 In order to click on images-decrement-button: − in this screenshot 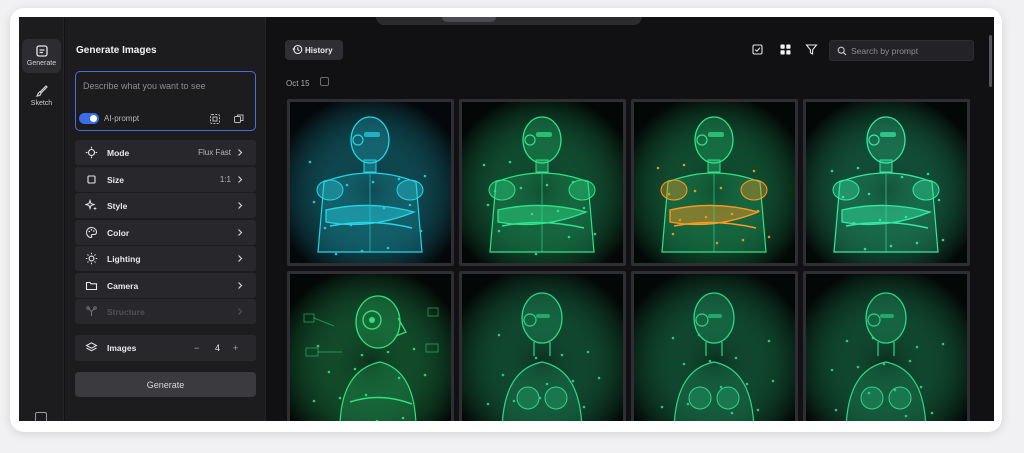, I will do `click(196, 348)`.